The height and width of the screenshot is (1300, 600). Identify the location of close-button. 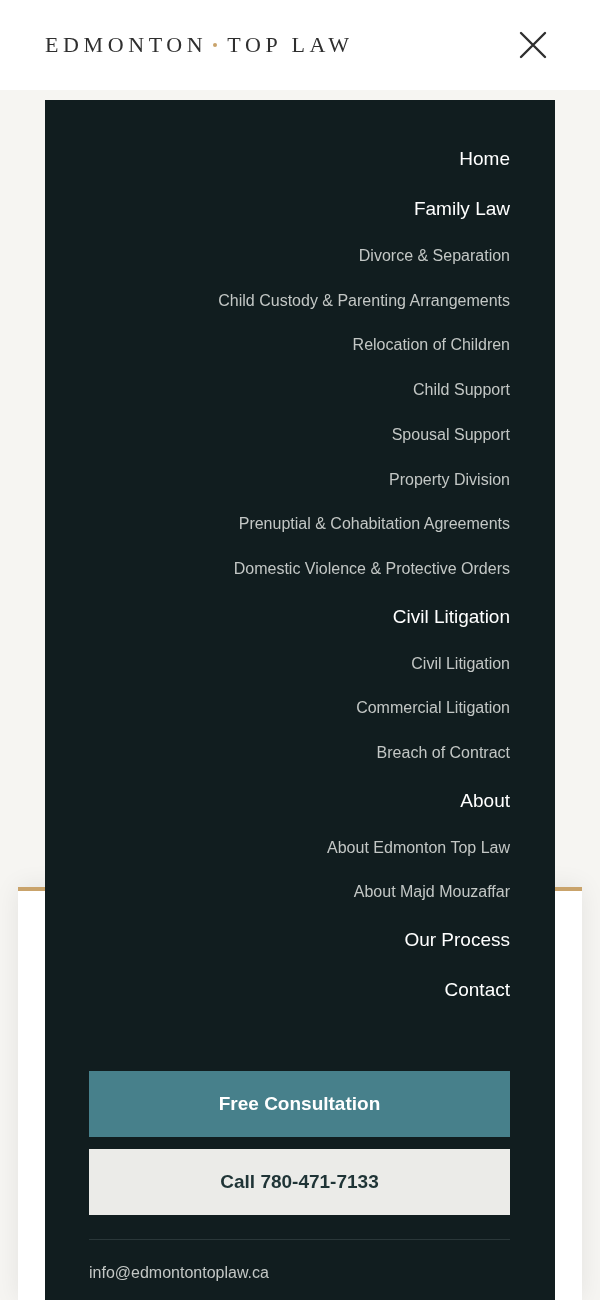
(533, 45).